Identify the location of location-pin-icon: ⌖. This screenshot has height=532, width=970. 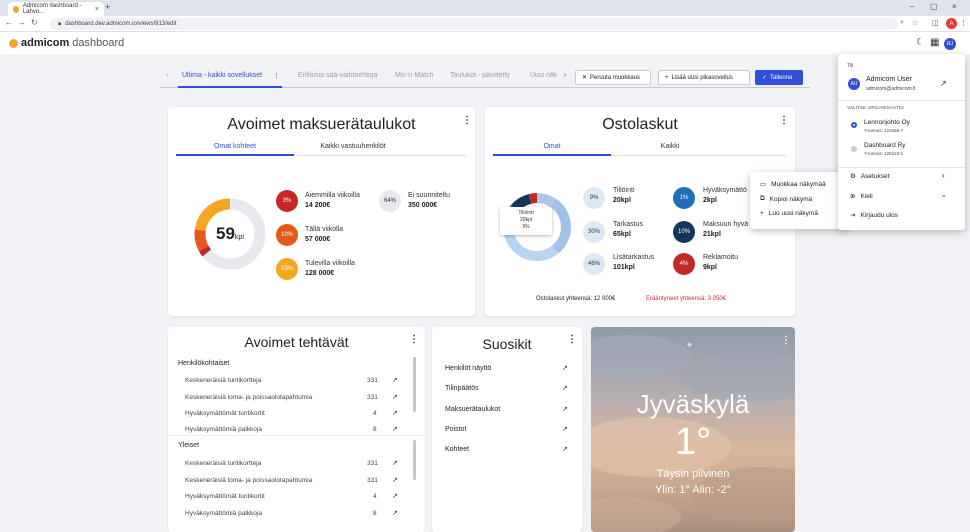
(690, 345).